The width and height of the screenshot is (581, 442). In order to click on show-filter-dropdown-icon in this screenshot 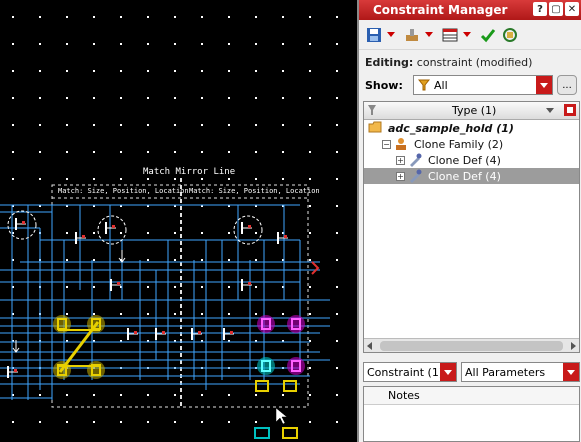, I will do `click(544, 85)`.